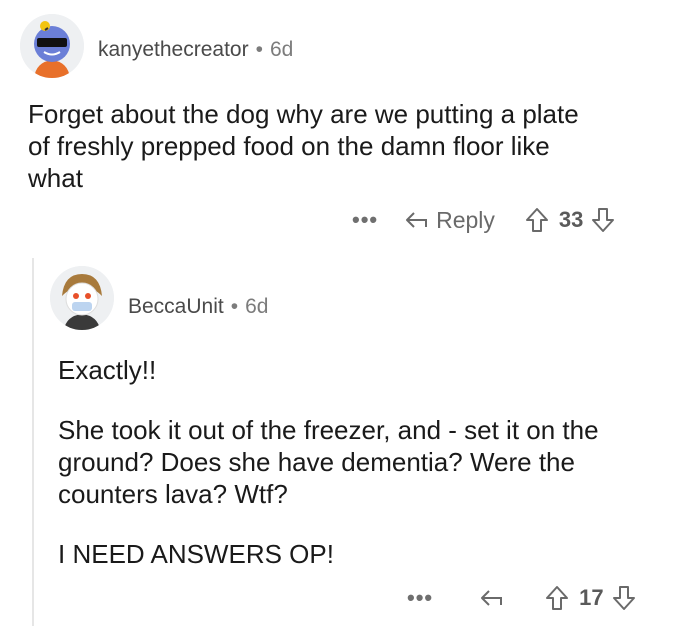 Image resolution: width=700 pixels, height=626 pixels. I want to click on comment-body-line: counters lava? Wtf?, so click(173, 494).